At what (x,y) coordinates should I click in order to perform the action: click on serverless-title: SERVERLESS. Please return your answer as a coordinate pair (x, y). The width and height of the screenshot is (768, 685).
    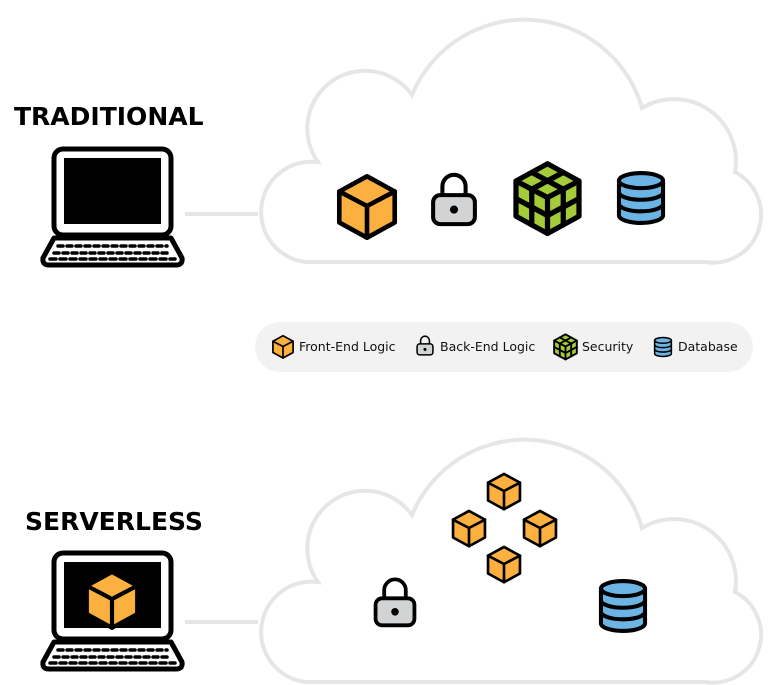
    Looking at the image, I should click on (114, 521).